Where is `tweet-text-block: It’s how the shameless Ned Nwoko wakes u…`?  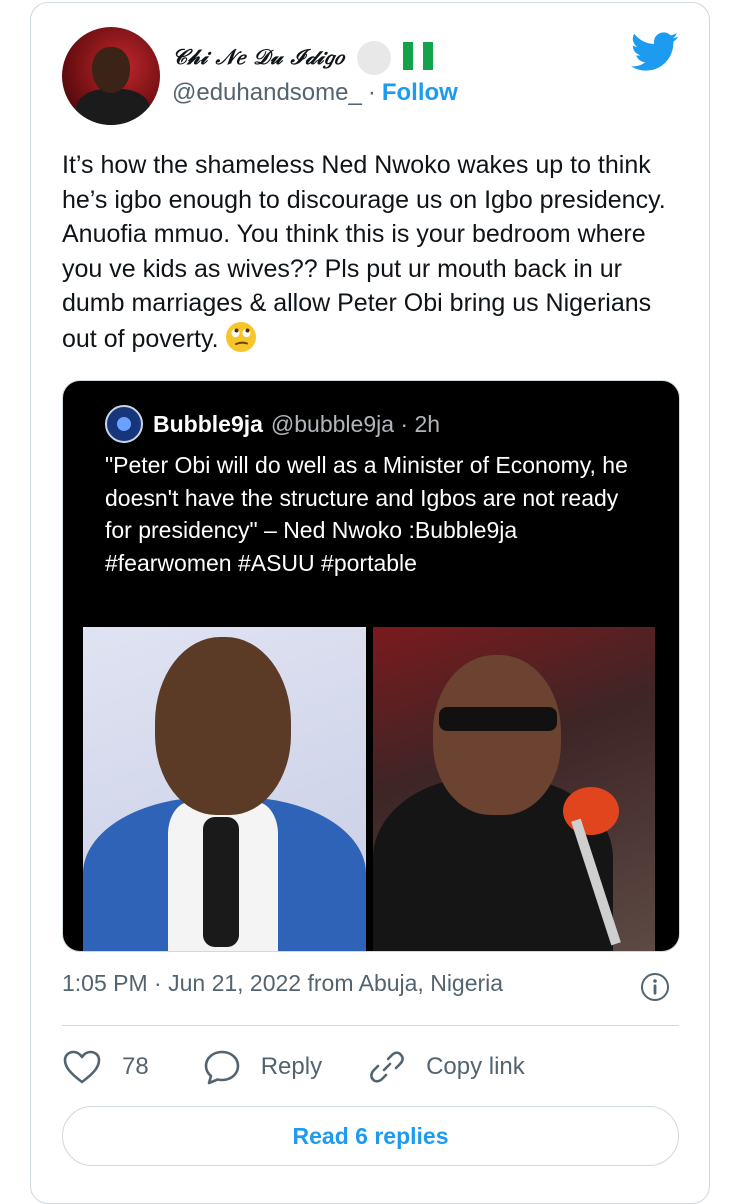 tweet-text-block: It’s how the shameless Ned Nwoko wakes u… is located at coordinates (372, 252).